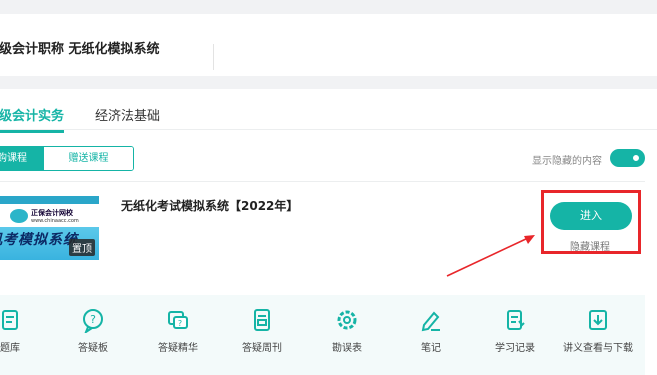 The width and height of the screenshot is (657, 375). I want to click on tool-label: 答疑精华, so click(178, 348).